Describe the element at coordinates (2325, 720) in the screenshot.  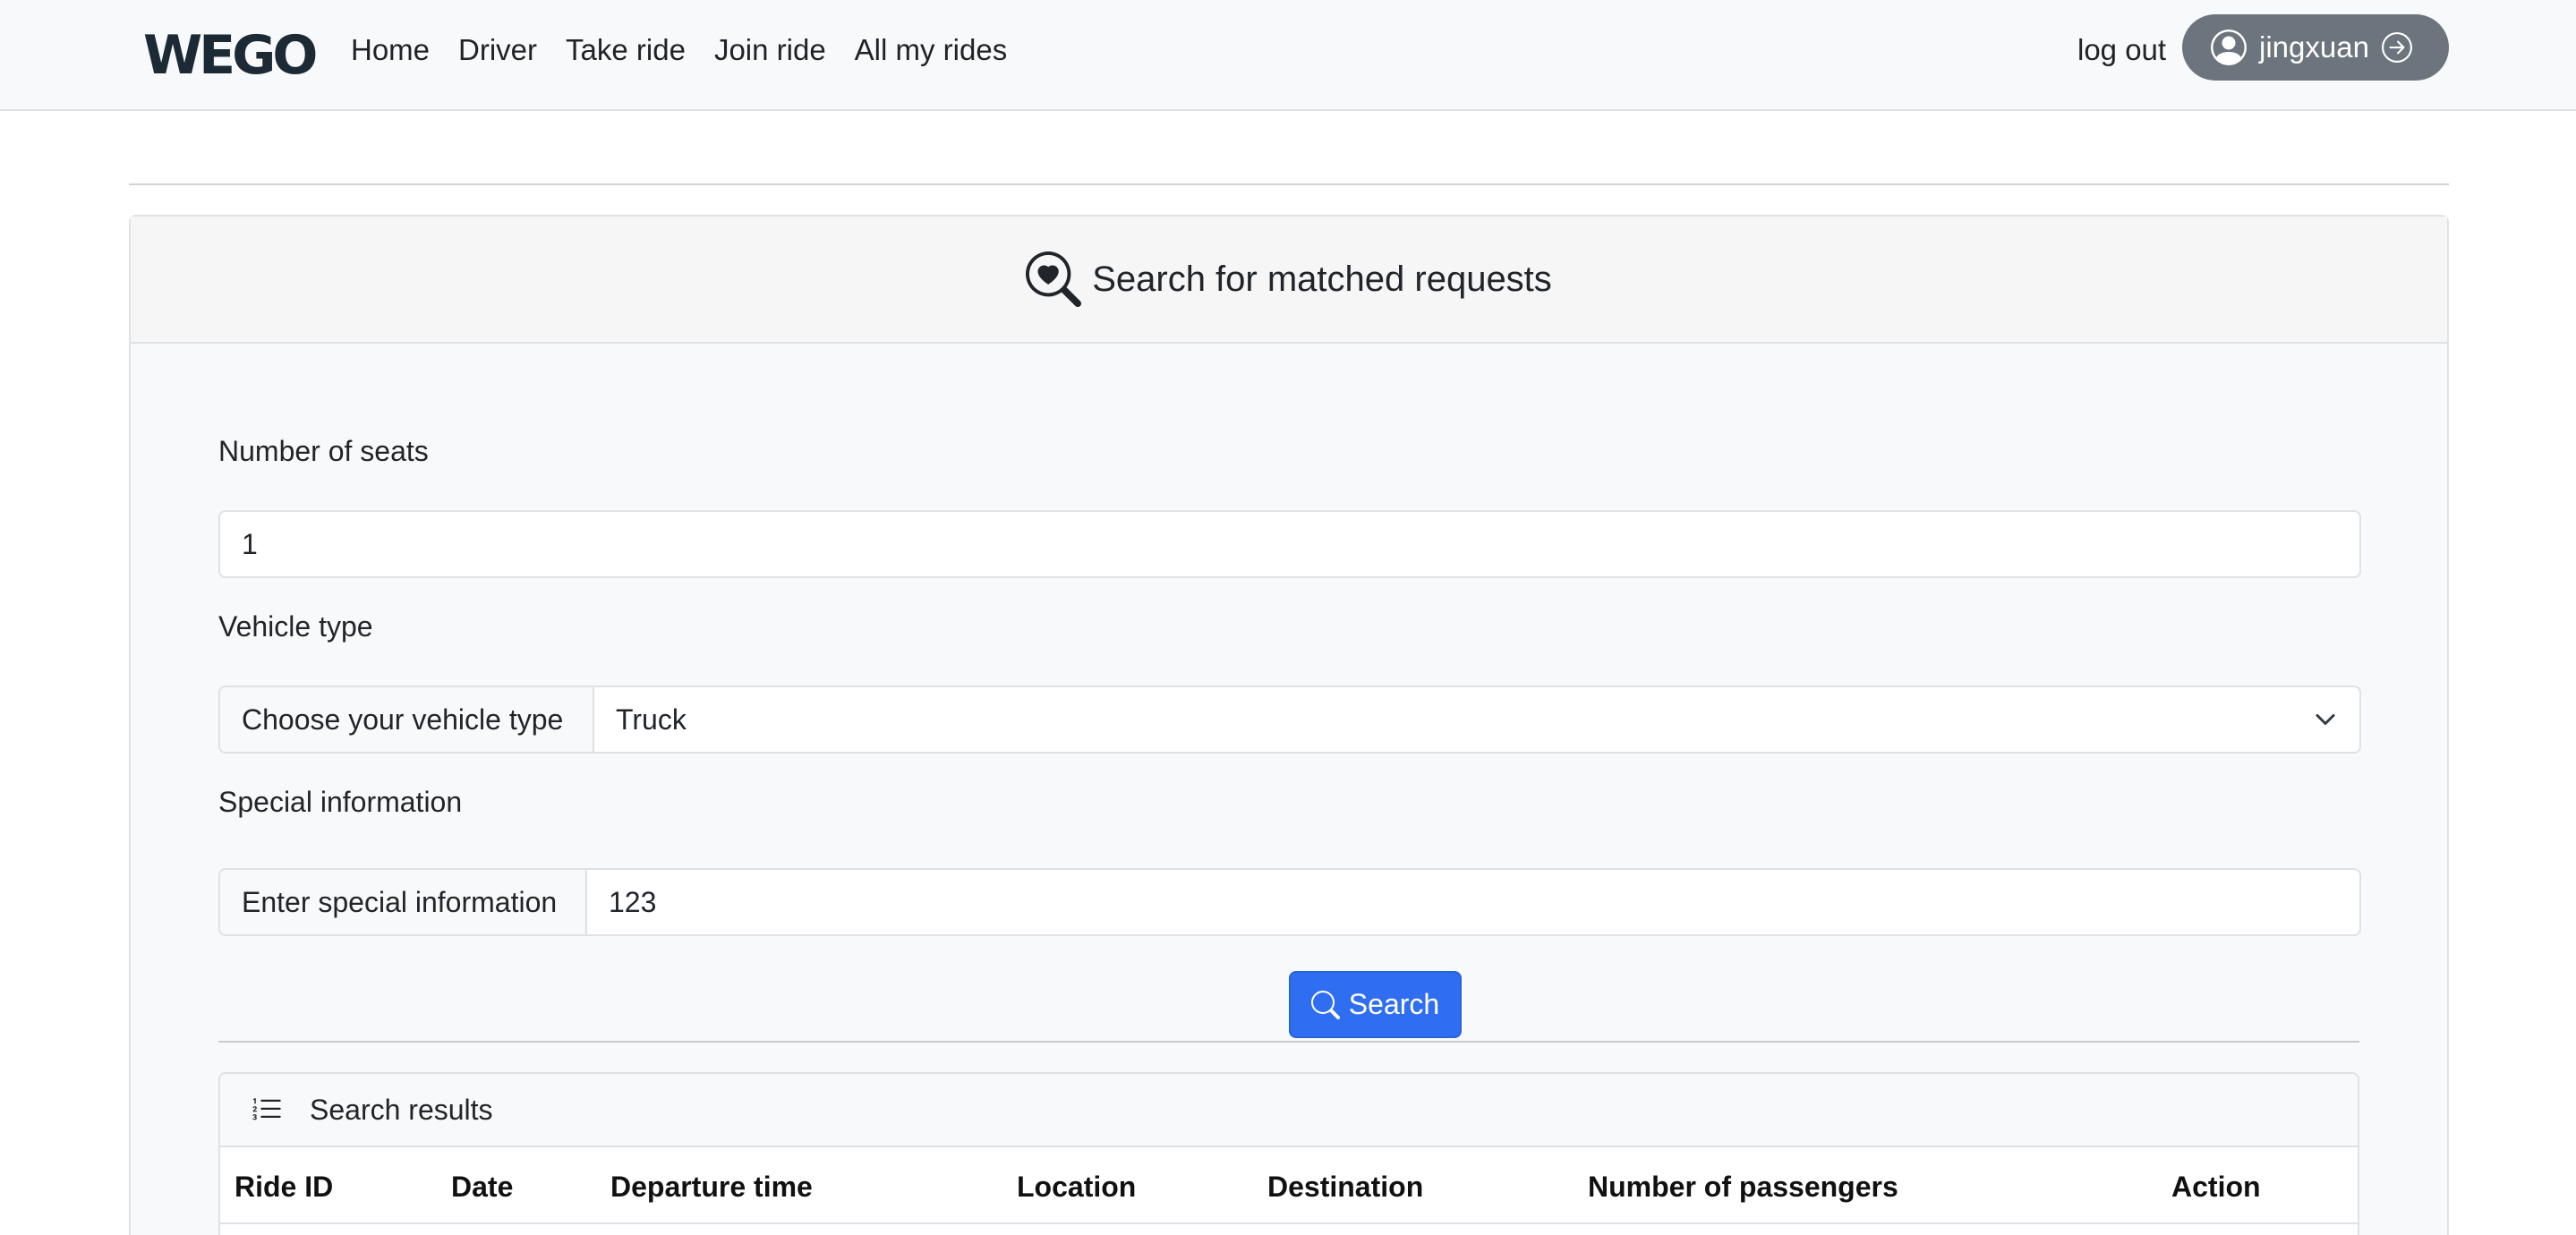
I see `chevron-down-icon` at that location.